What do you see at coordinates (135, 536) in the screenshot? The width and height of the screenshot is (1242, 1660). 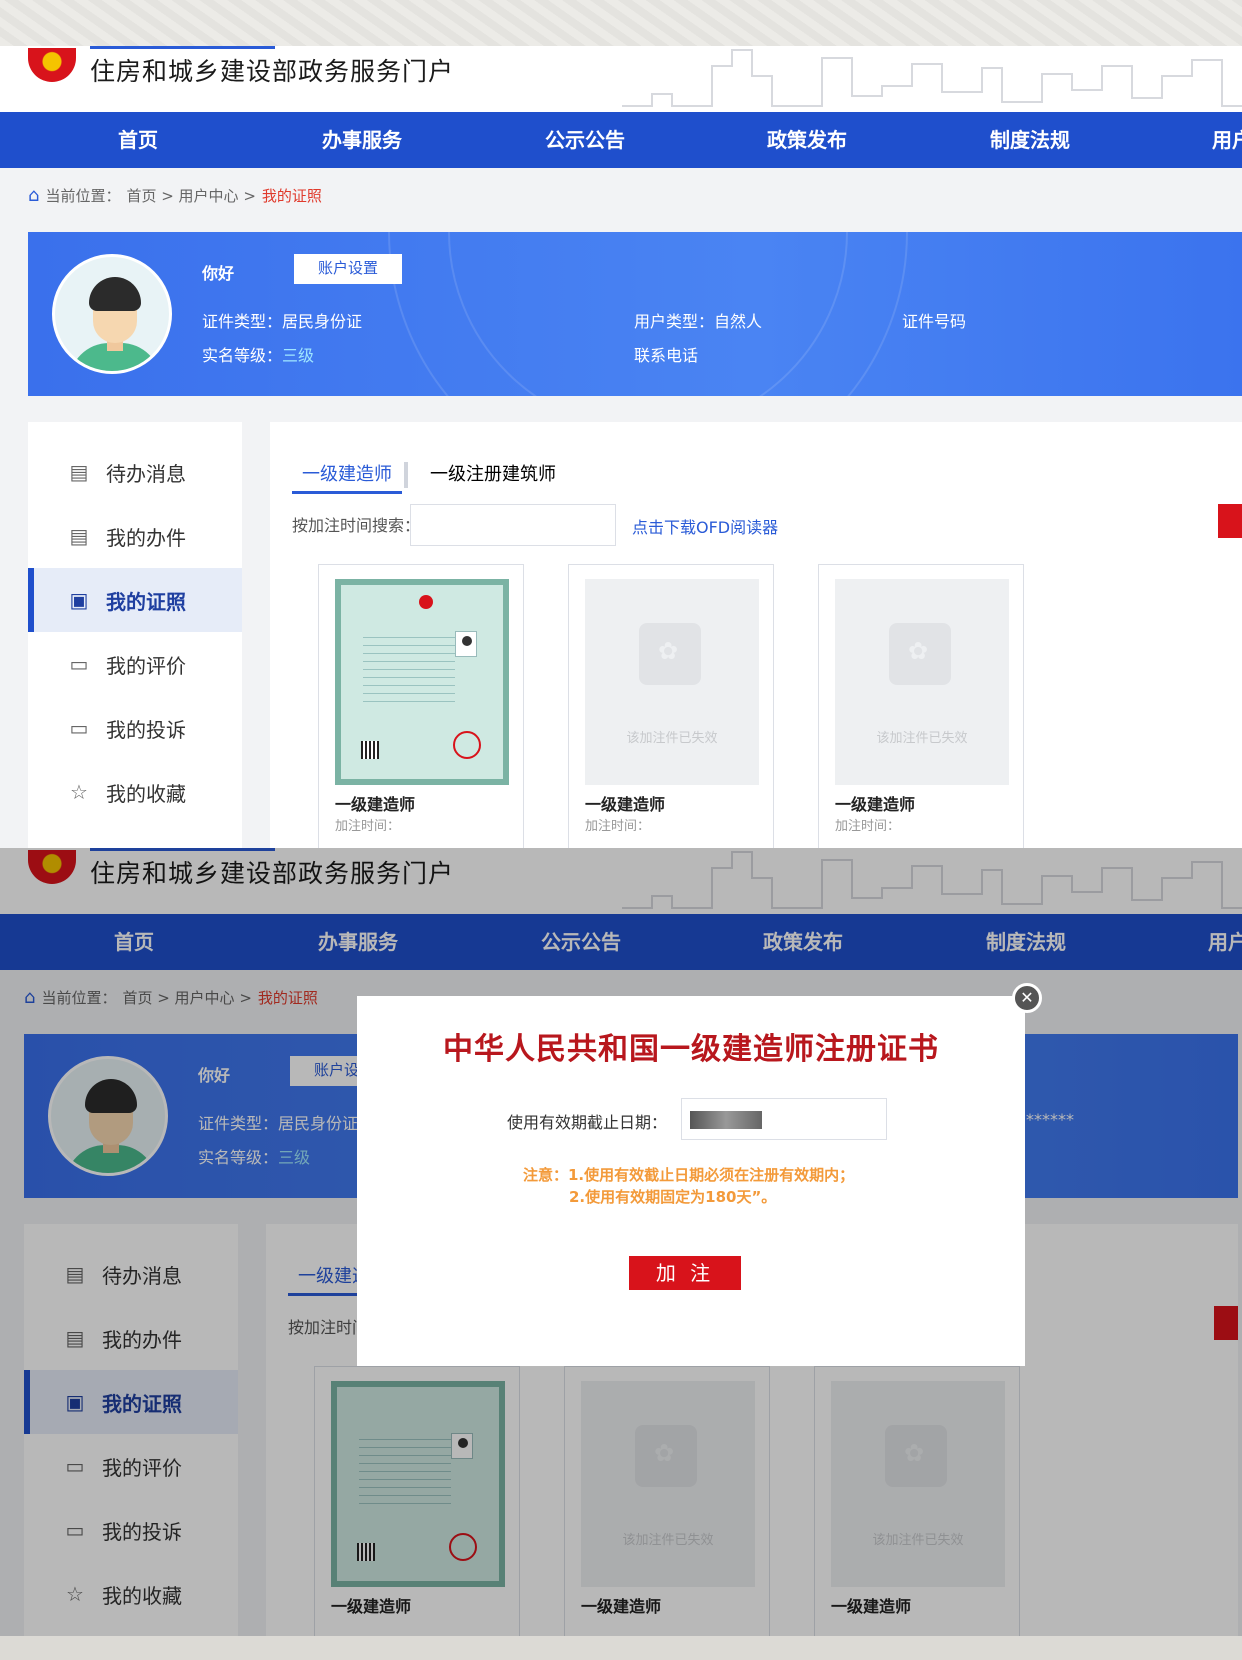 I see `sidebar-item-cases: ▤ 我的办件` at bounding box center [135, 536].